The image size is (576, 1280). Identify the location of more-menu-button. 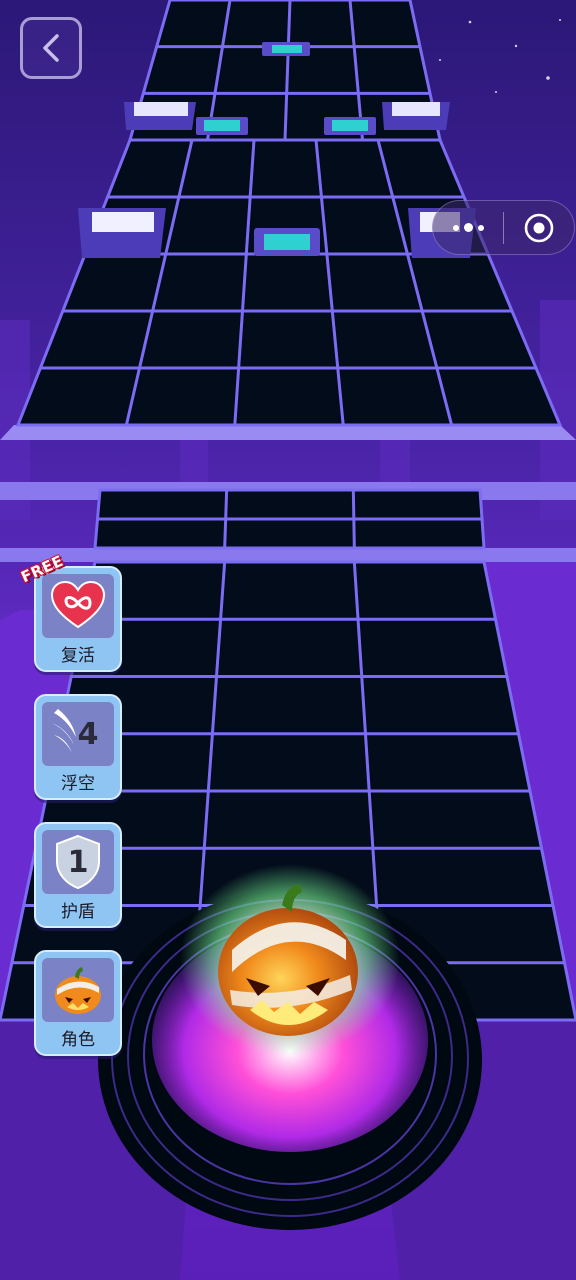
(468, 227).